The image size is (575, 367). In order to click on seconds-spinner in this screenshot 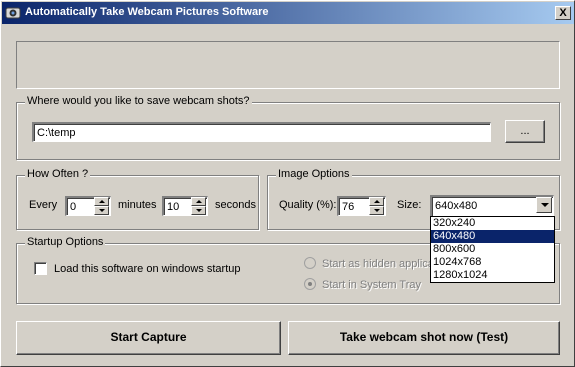, I will do `click(198, 206)`.